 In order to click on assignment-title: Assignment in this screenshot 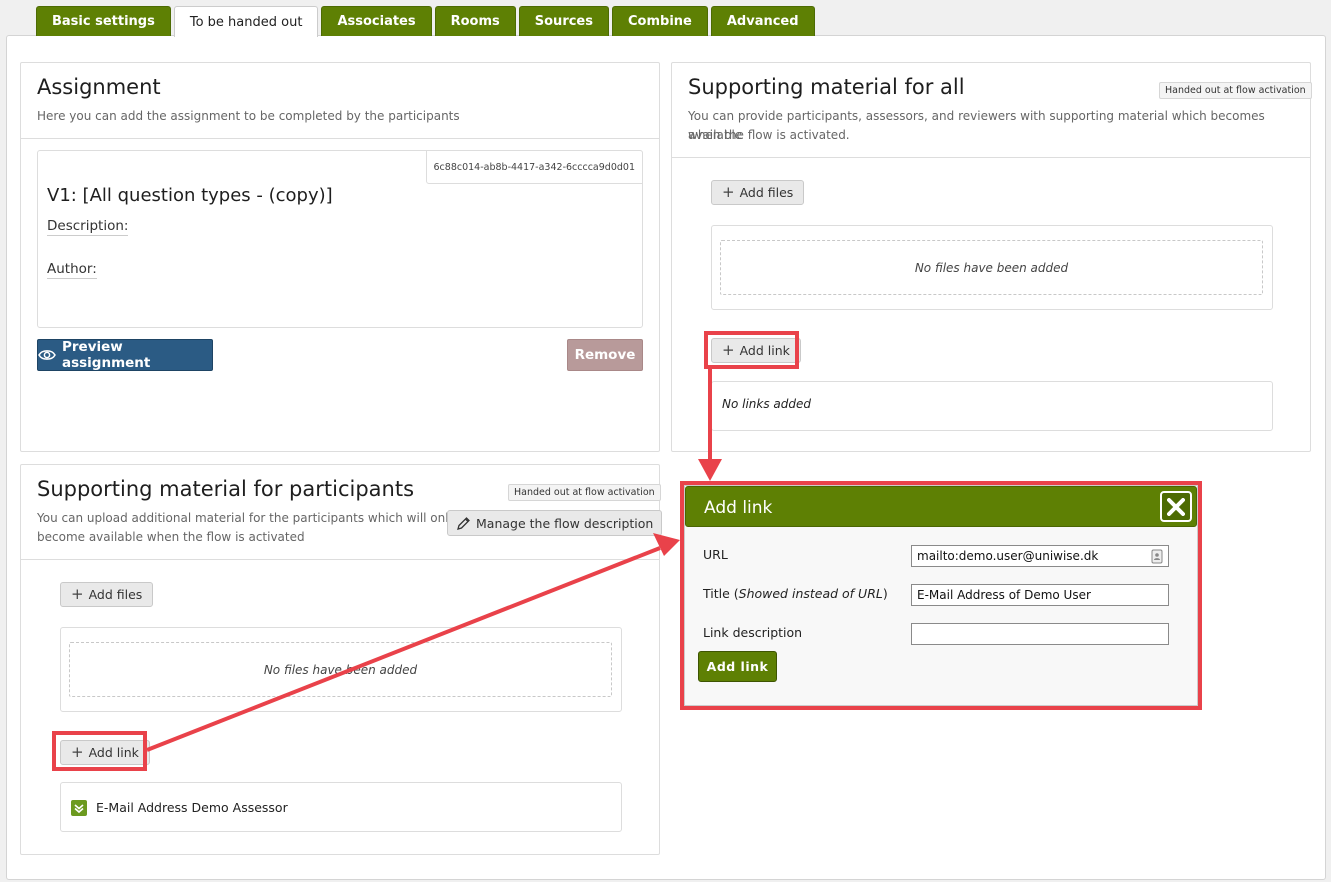, I will do `click(99, 87)`.